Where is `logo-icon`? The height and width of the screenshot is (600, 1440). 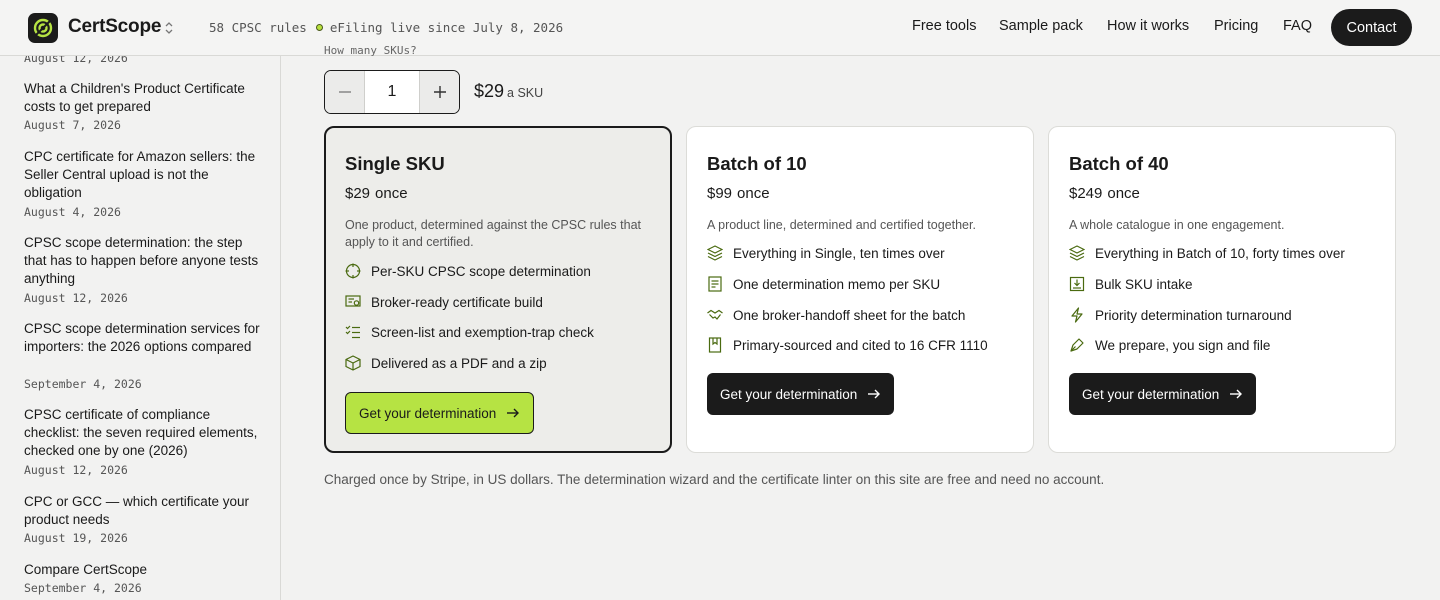 logo-icon is located at coordinates (43, 28).